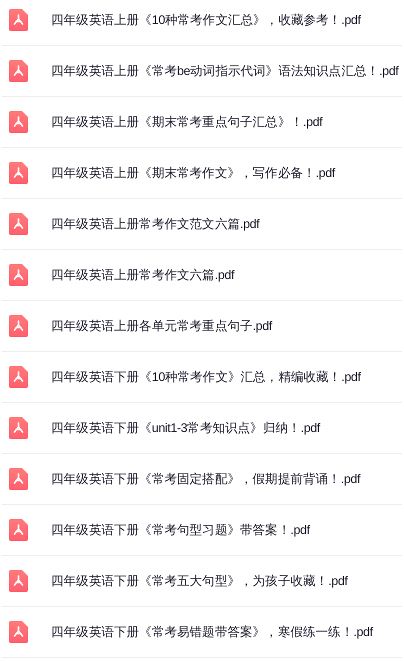 The image size is (404, 661). Describe the element at coordinates (186, 122) in the screenshot. I see `file-name: 四年级英语上册《期末常考重点句子汇总》！.pdf` at that location.